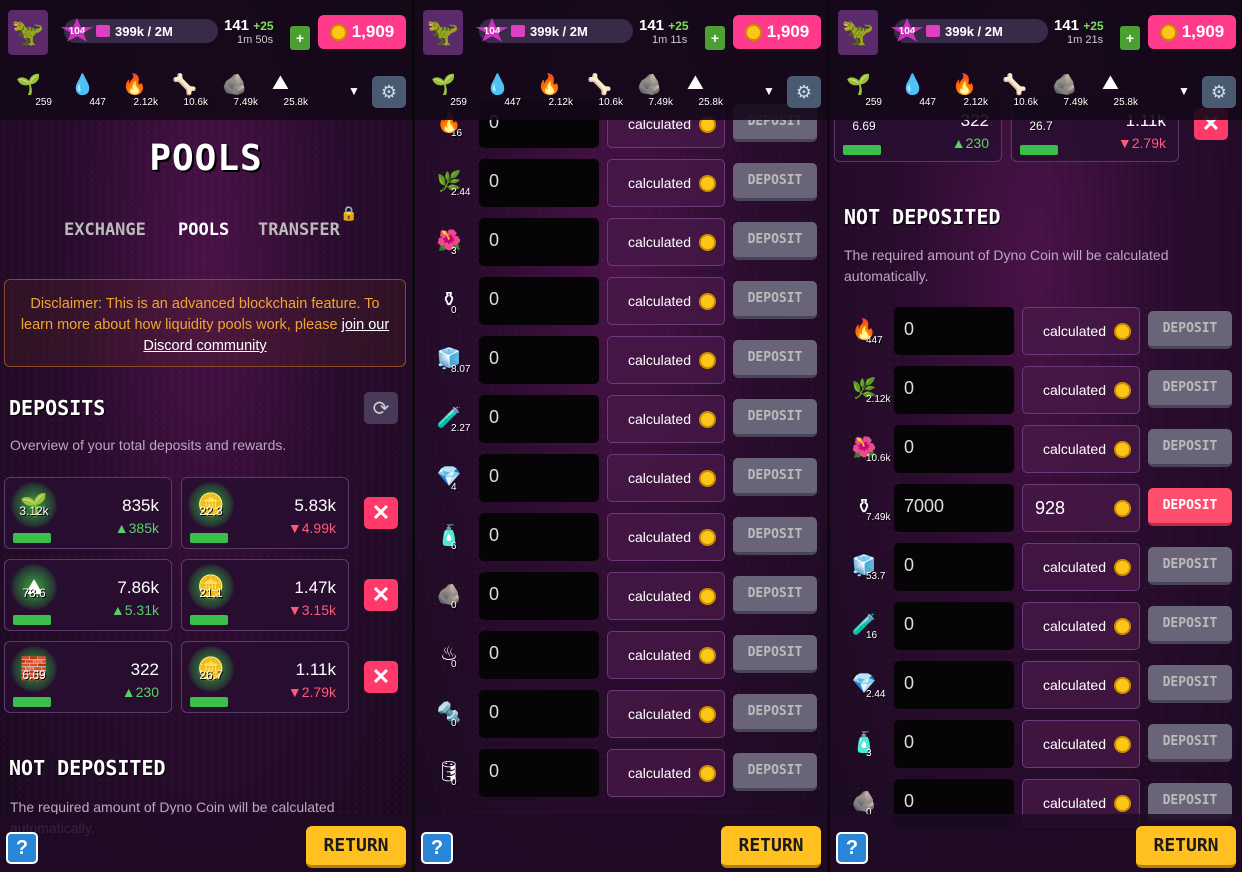 The height and width of the screenshot is (872, 1242). What do you see at coordinates (1036, 449) in the screenshot?
I see `deposit-row: 🌺 10.6k 0 calculated DEPOSIT` at bounding box center [1036, 449].